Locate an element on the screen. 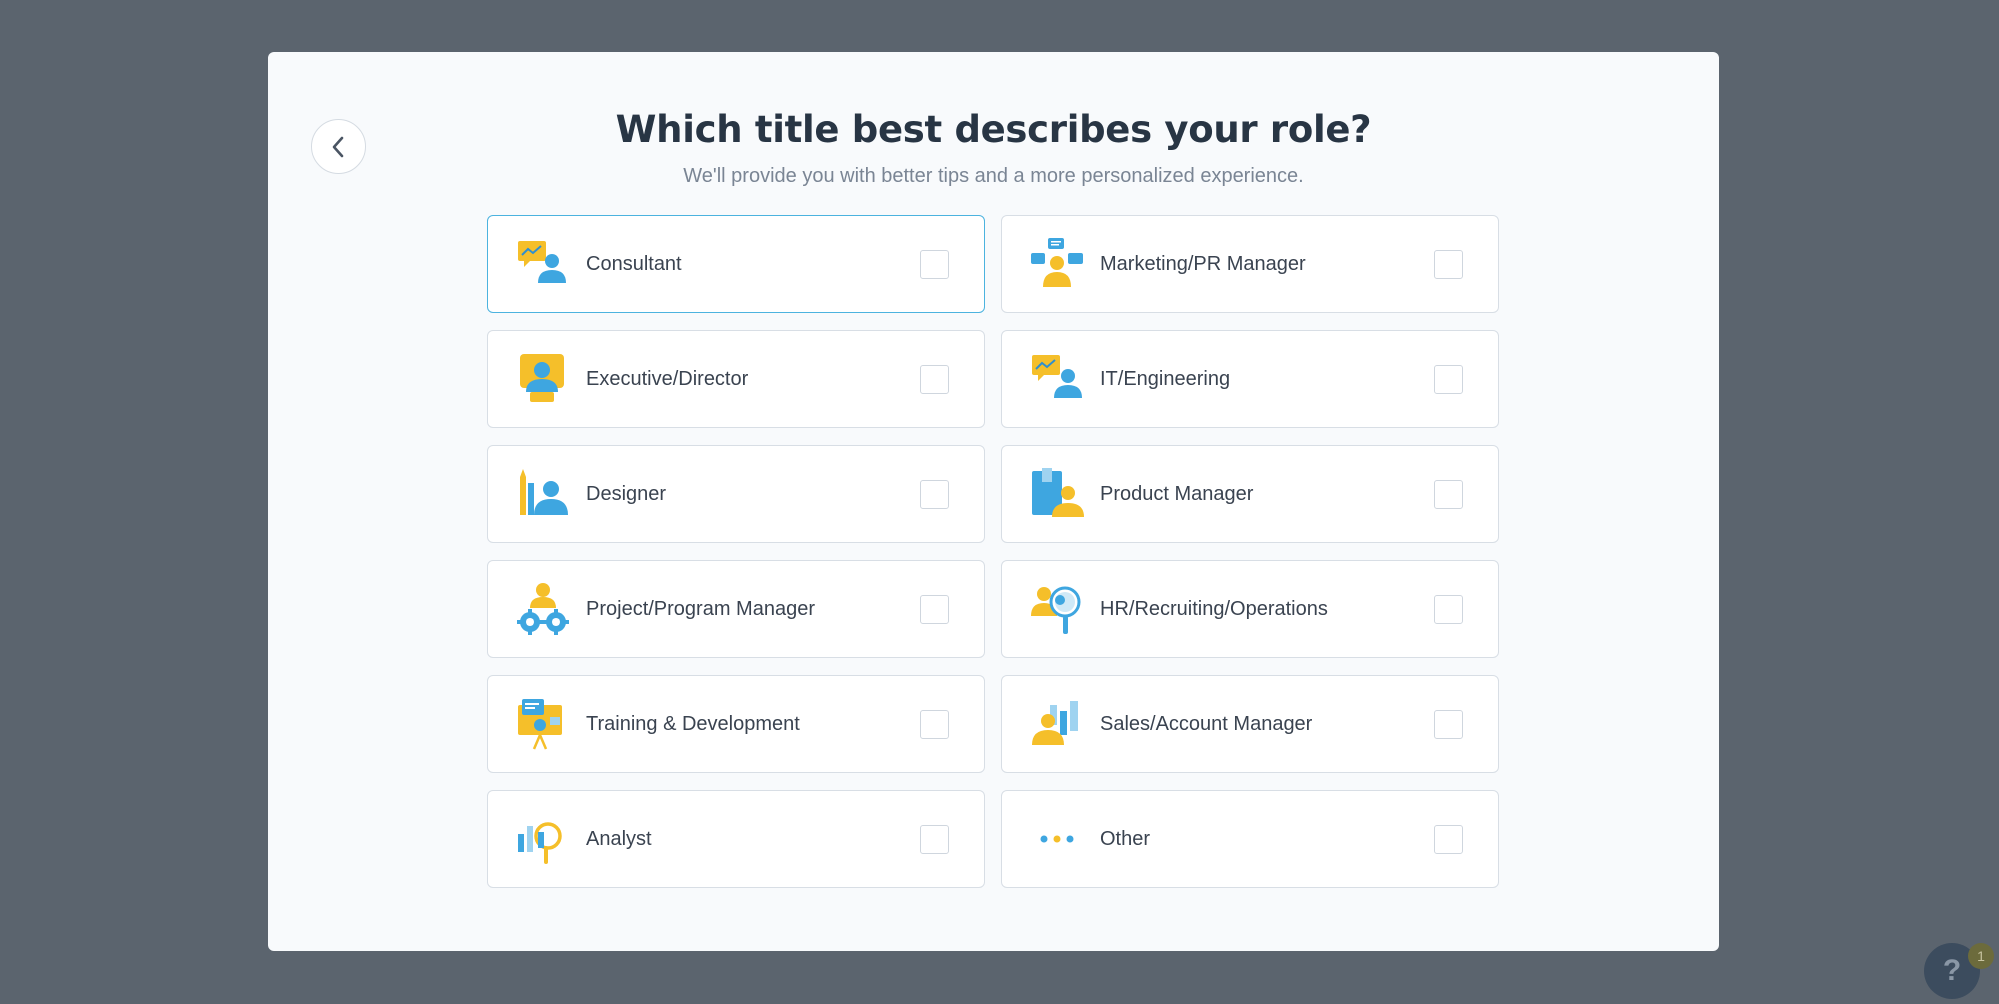 The height and width of the screenshot is (1004, 1999). role-label: Training & Development is located at coordinates (693, 723).